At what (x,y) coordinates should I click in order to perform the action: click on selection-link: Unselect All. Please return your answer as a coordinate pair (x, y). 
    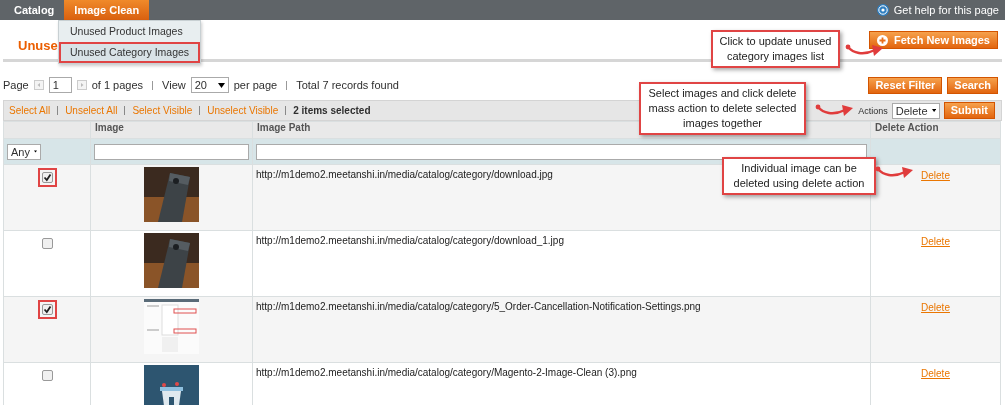
    Looking at the image, I should click on (91, 110).